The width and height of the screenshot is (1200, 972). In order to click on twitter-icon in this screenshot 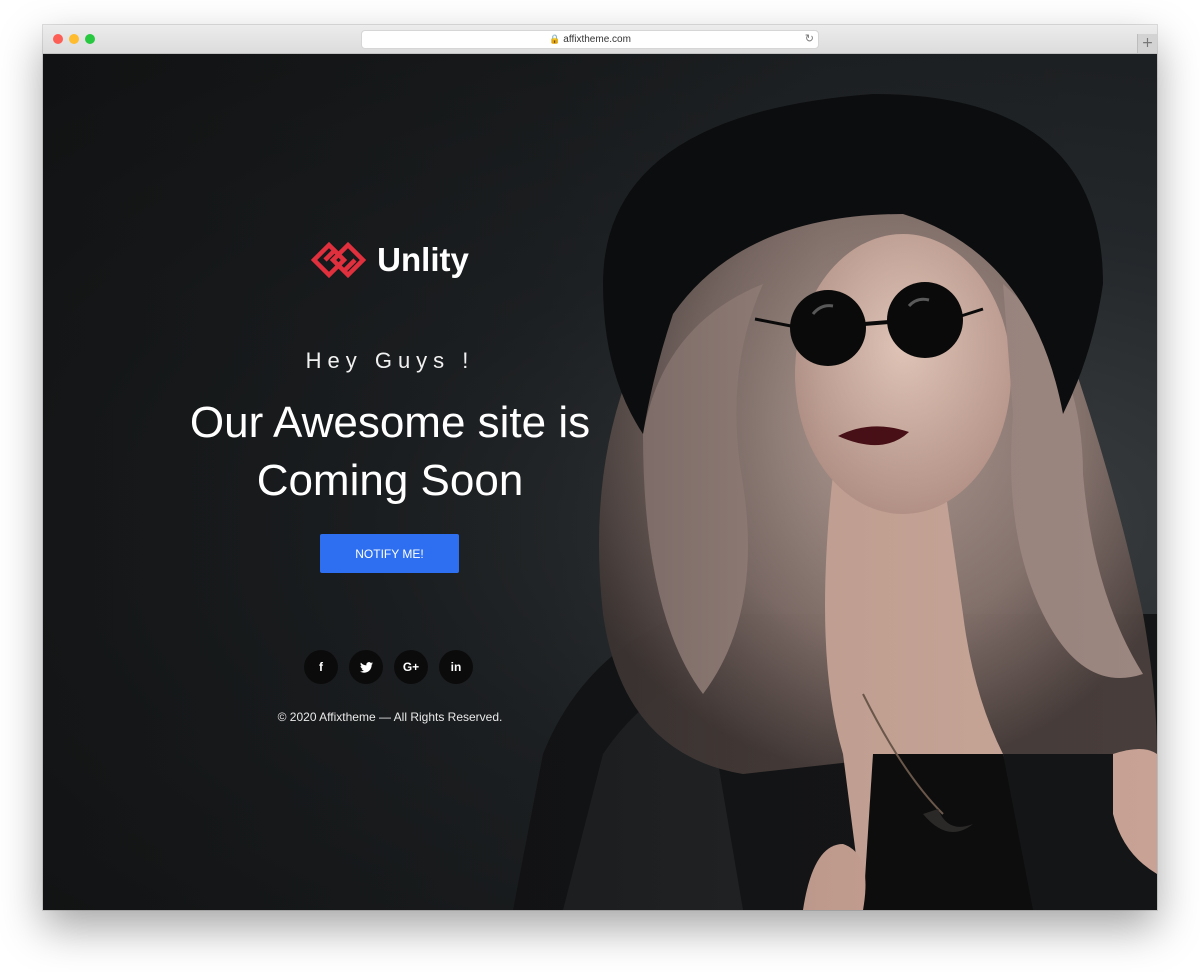, I will do `click(366, 667)`.